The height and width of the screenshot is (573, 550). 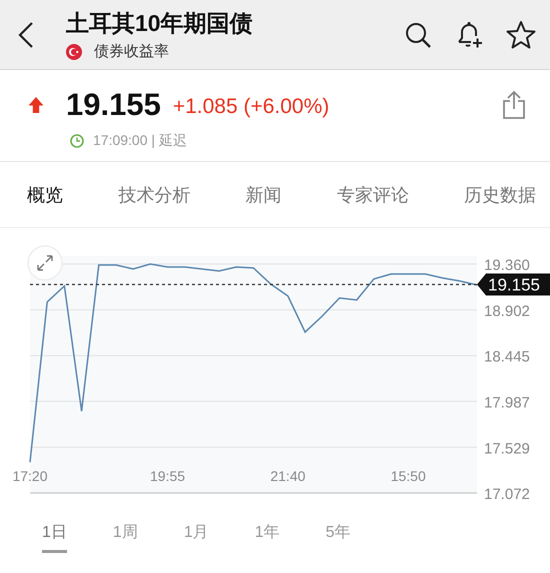 I want to click on price-change: +1.085 (+6.00%), so click(x=251, y=107).